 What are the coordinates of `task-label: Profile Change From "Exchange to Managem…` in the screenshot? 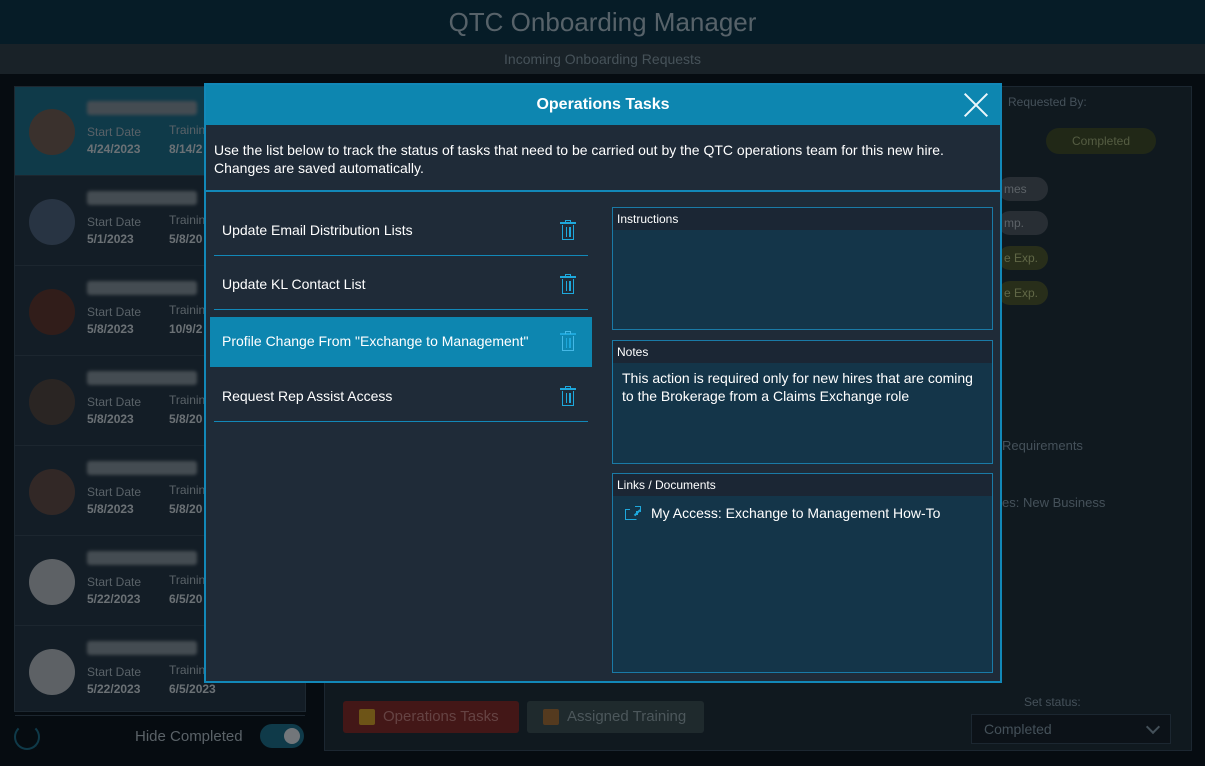 It's located at (375, 341).